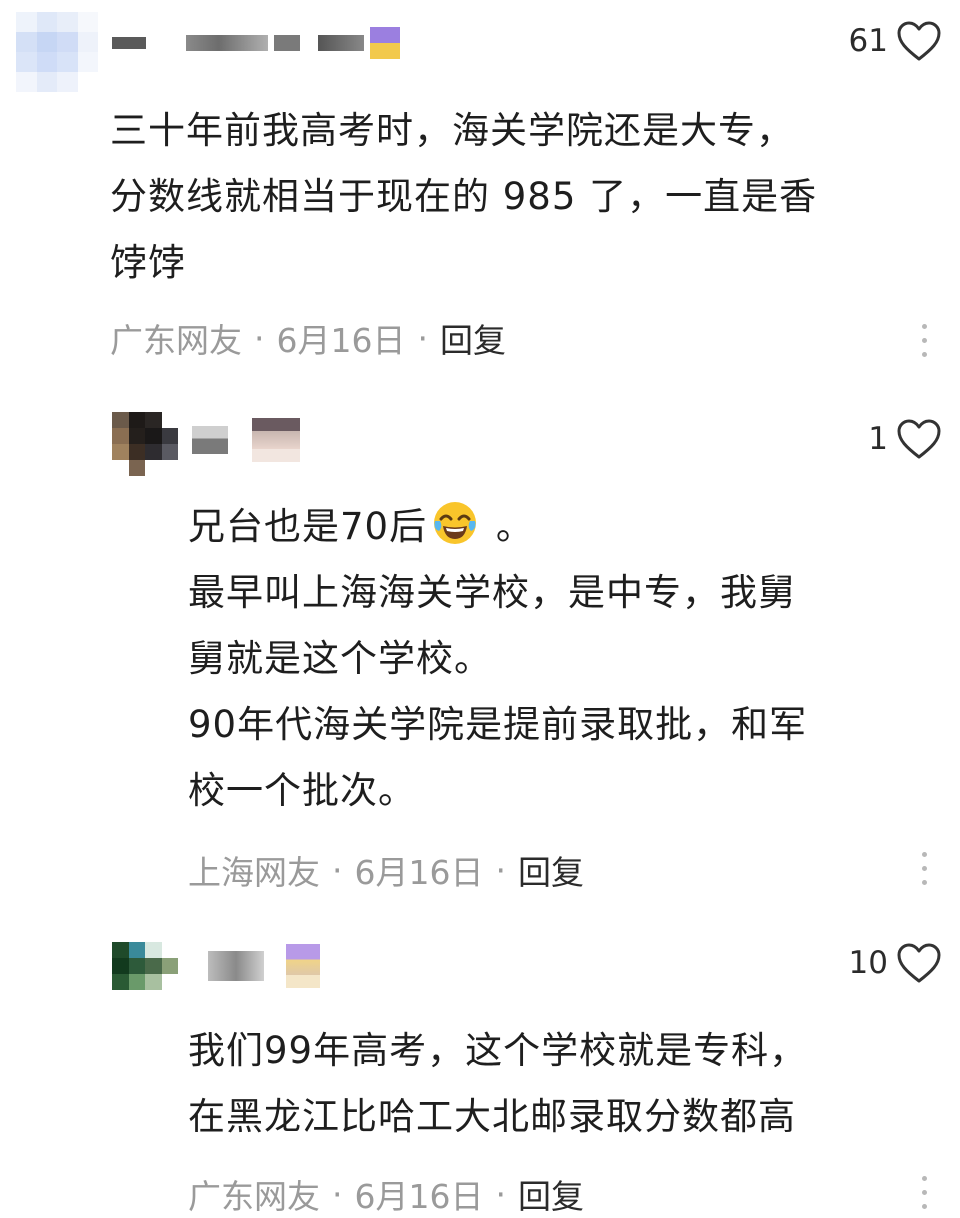  I want to click on like-button: 61, so click(895, 41).